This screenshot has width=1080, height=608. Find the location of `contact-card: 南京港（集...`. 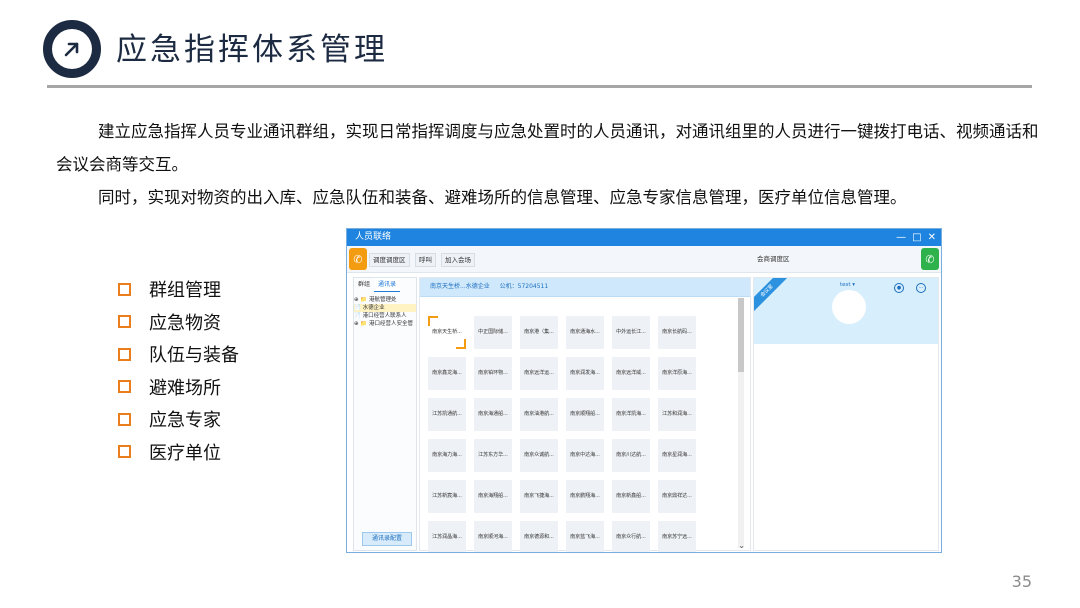

contact-card: 南京港（集... is located at coordinates (539, 332).